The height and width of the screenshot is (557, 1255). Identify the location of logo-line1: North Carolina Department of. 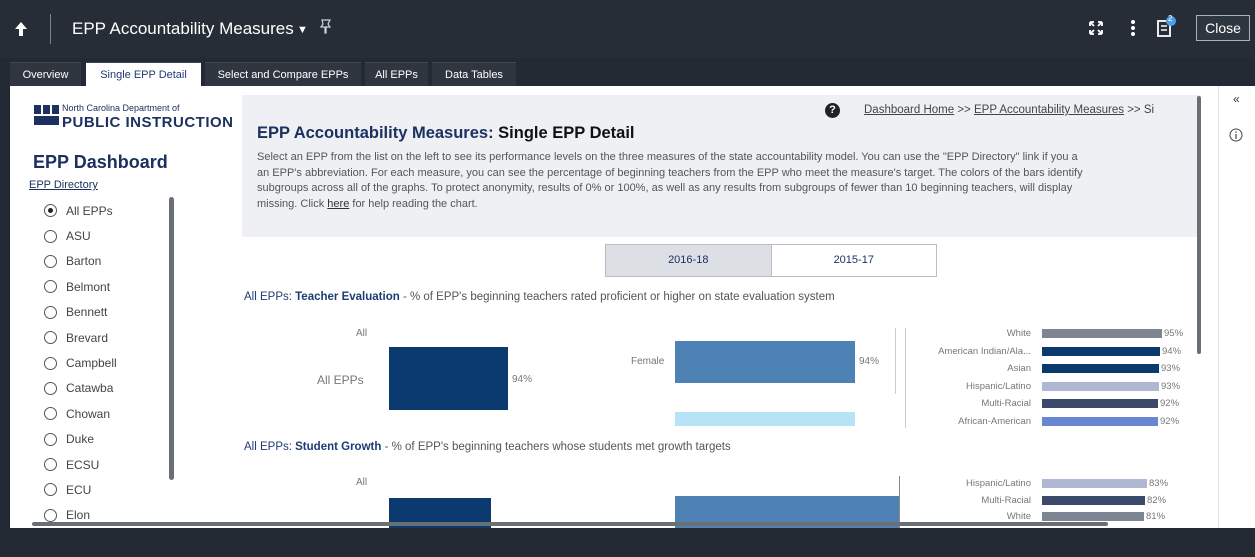
(121, 108).